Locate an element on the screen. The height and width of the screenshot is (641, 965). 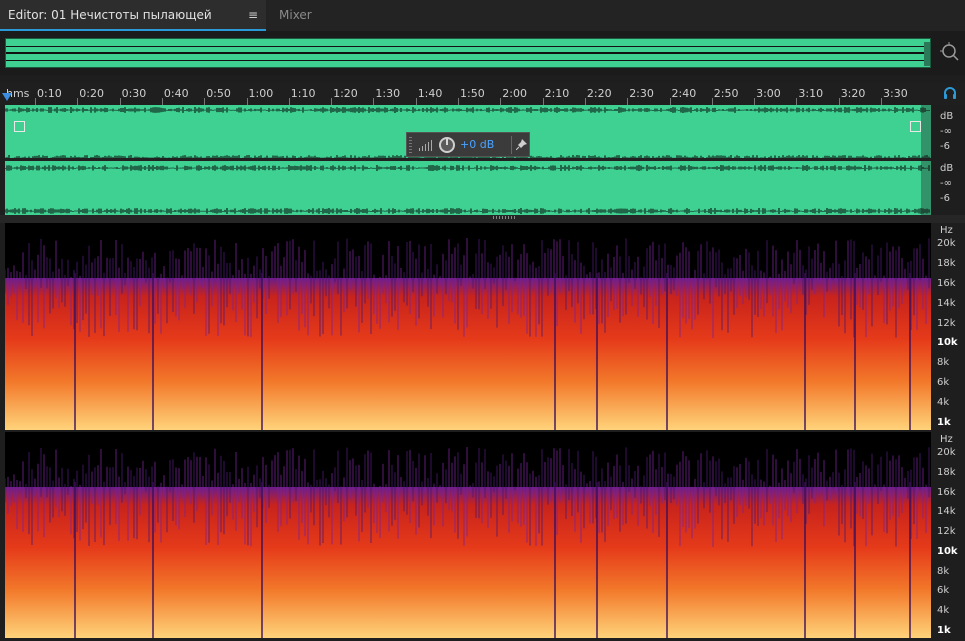
level-meter-icon is located at coordinates (425, 145).